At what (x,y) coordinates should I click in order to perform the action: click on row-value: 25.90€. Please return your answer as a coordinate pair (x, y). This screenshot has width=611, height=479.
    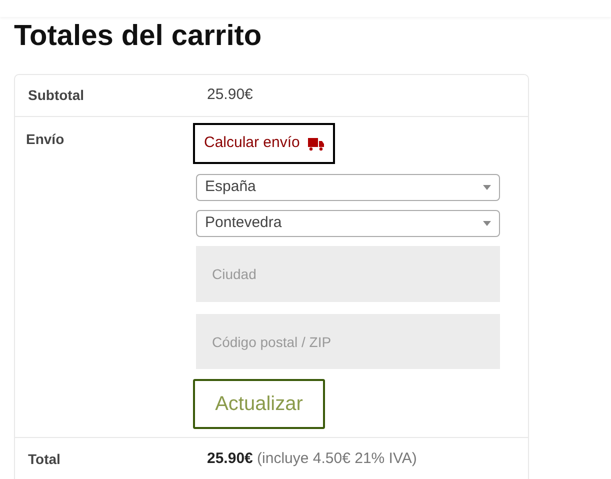
    Looking at the image, I should click on (230, 95).